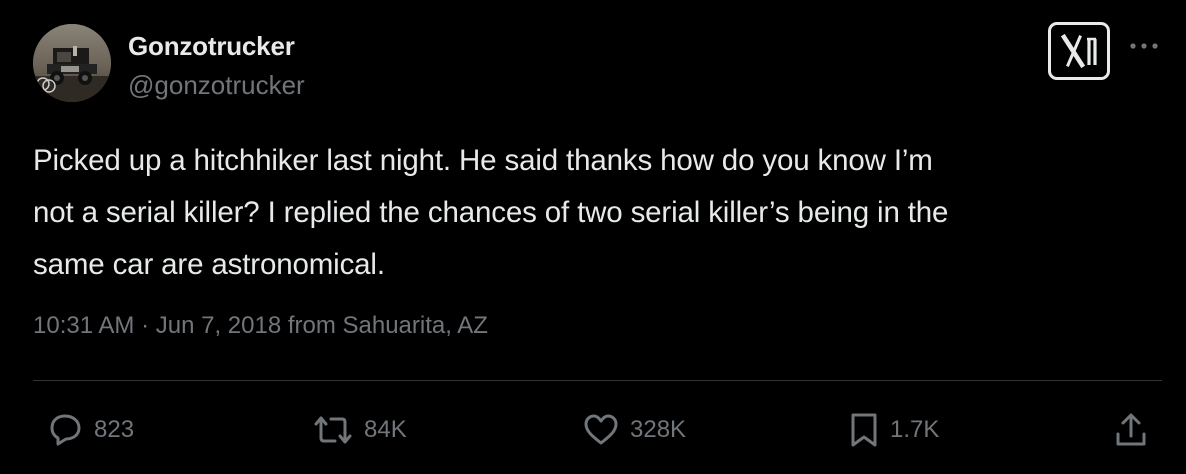 Image resolution: width=1186 pixels, height=474 pixels. Describe the element at coordinates (89, 430) in the screenshot. I see `reply-button: 823` at that location.